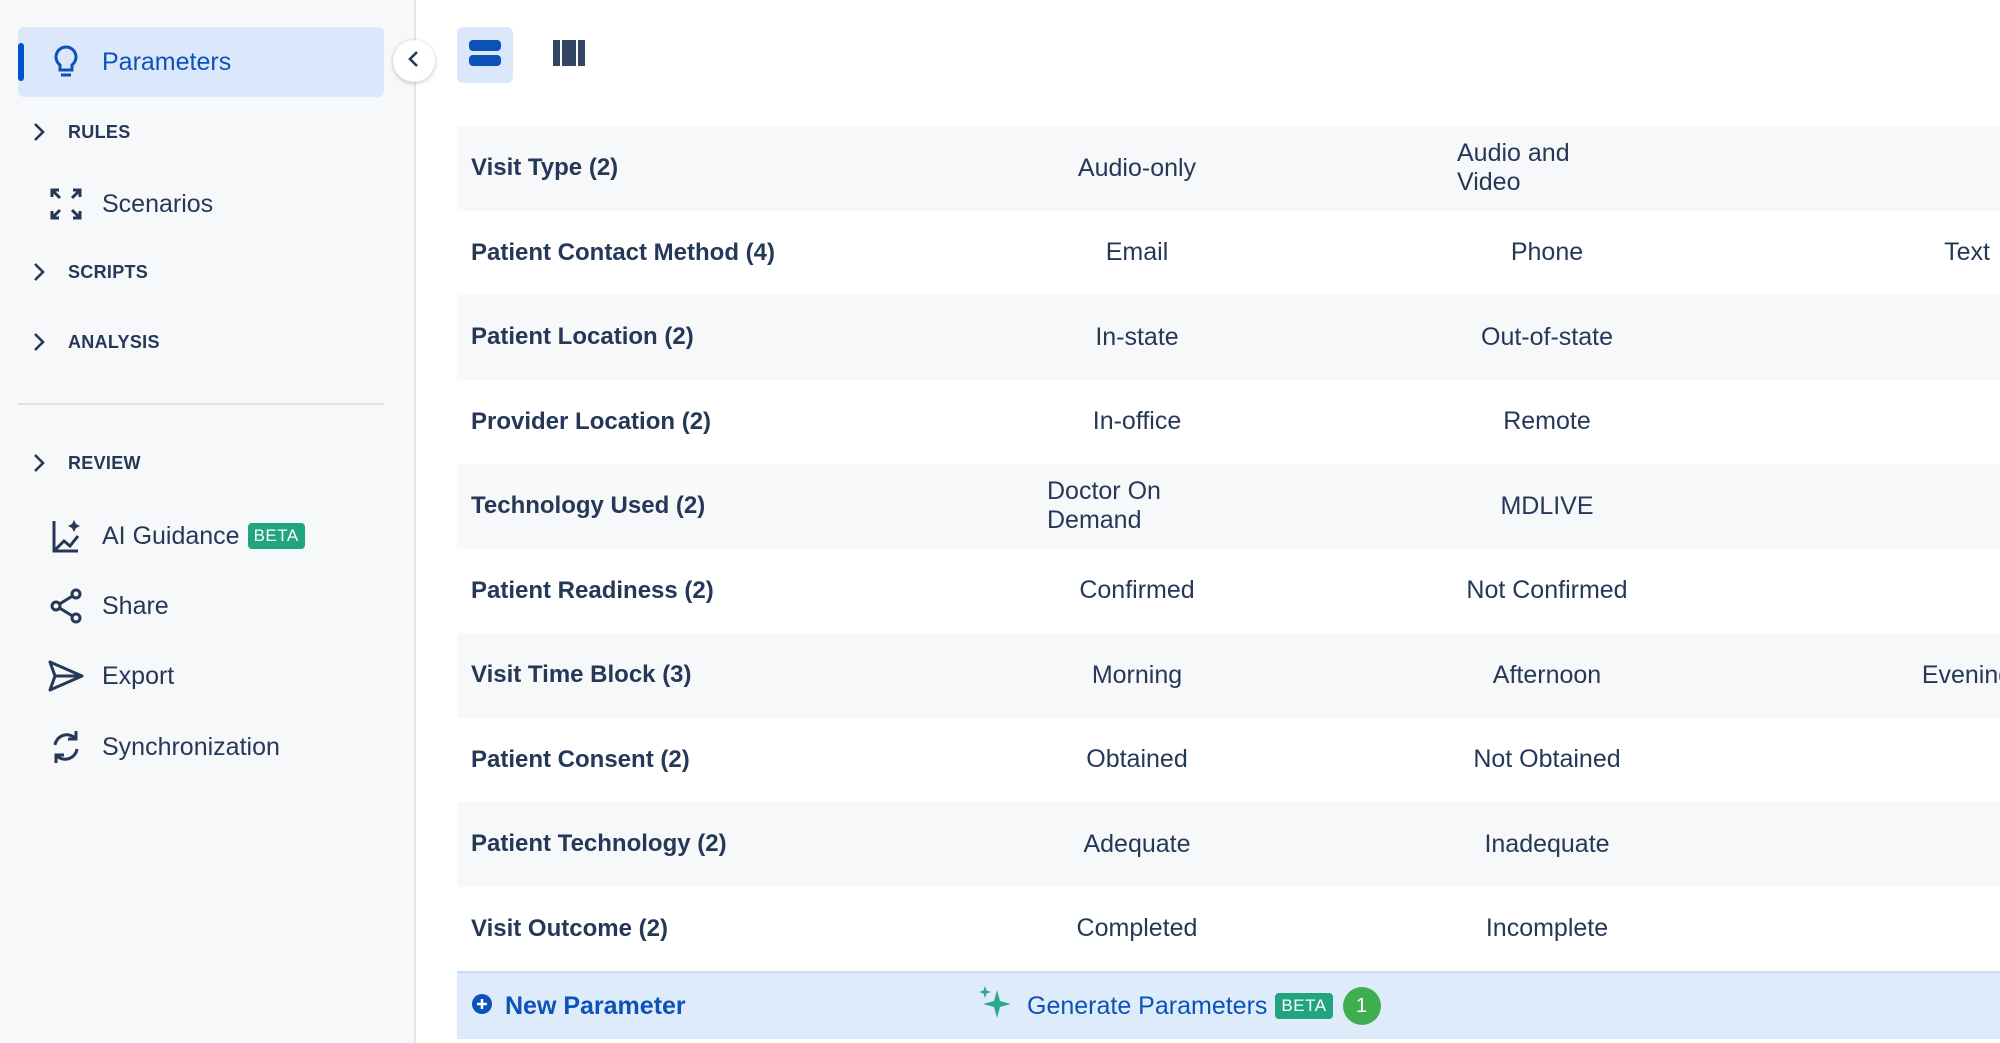 This screenshot has width=2000, height=1043. What do you see at coordinates (1137, 253) in the screenshot?
I see `parameter-value: Email` at bounding box center [1137, 253].